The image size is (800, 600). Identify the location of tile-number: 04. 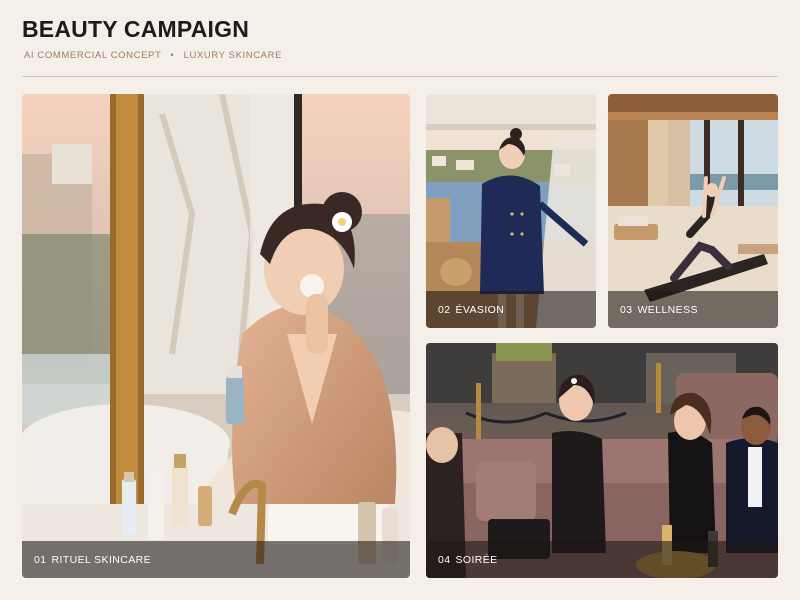
(444, 559).